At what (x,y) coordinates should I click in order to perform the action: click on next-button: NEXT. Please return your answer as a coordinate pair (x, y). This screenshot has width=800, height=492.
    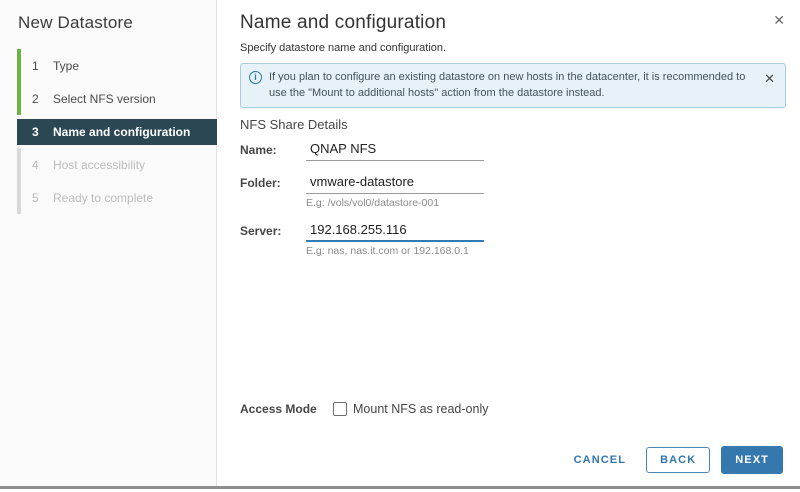
    Looking at the image, I should click on (752, 460).